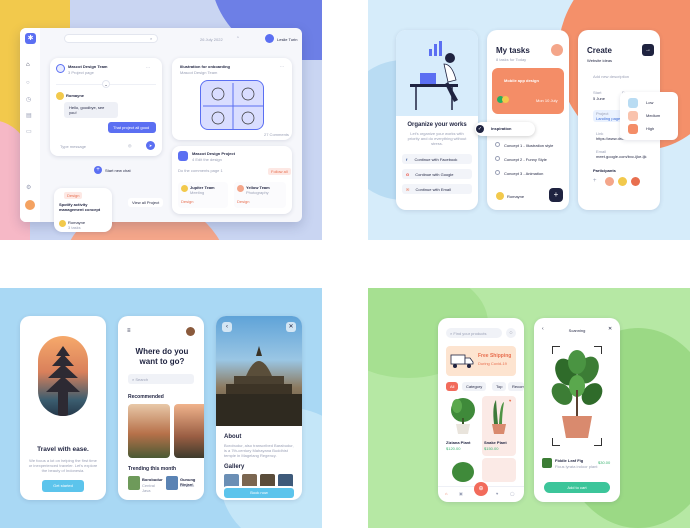 Image resolution: width=690 pixels, height=528 pixels. Describe the element at coordinates (30, 38) in the screenshot. I see `app-logo: ✱` at that location.